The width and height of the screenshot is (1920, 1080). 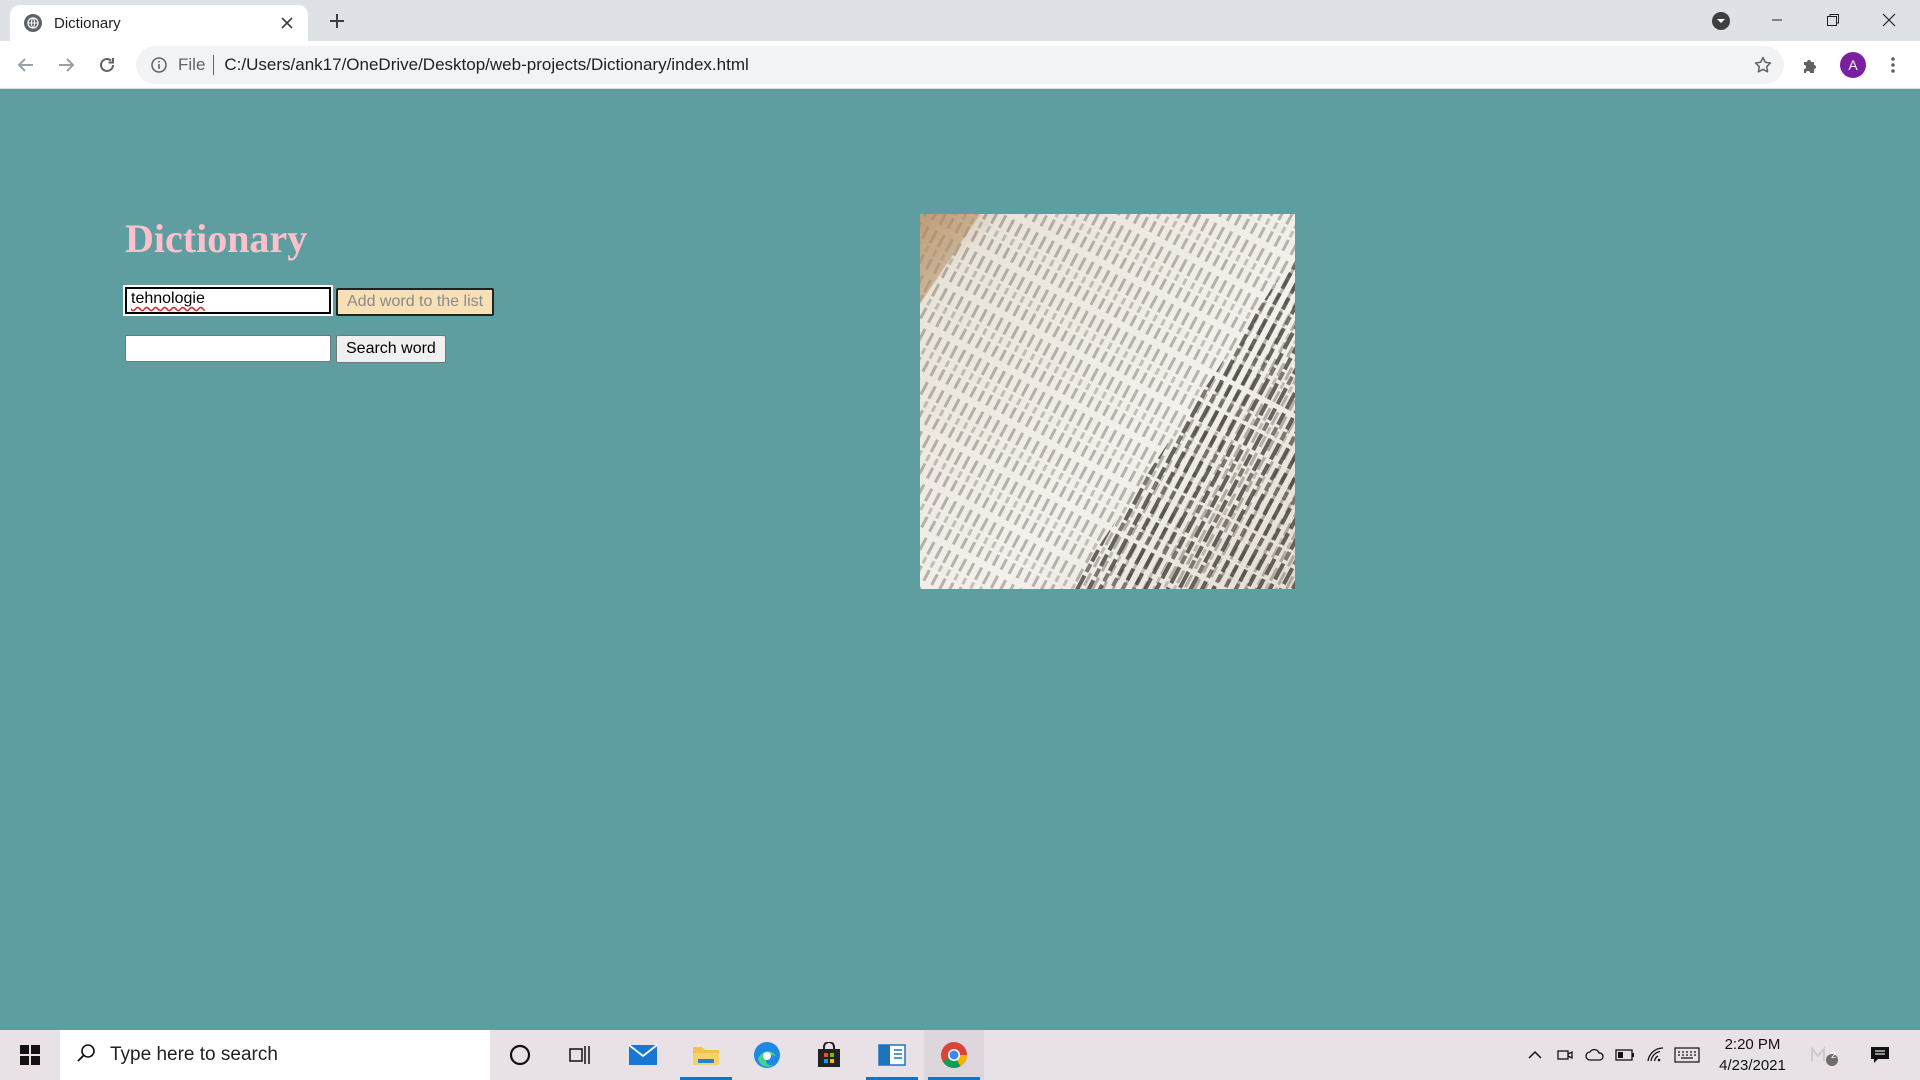 I want to click on restore-button, so click(x=1833, y=20).